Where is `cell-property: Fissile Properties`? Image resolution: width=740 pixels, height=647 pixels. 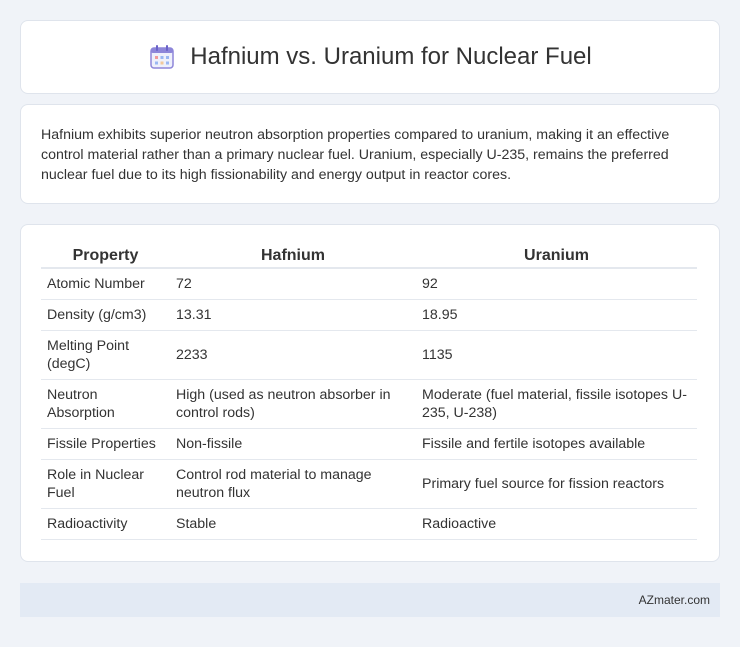
cell-property: Fissile Properties is located at coordinates (105, 444).